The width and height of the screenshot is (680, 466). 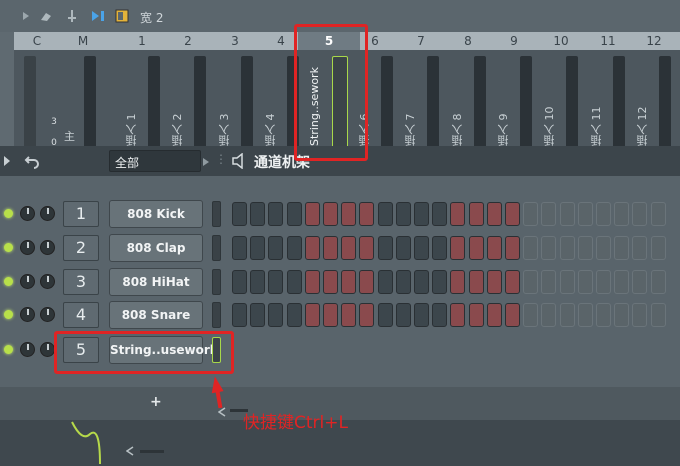 I want to click on mixer-col-9: 9, so click(x=514, y=41).